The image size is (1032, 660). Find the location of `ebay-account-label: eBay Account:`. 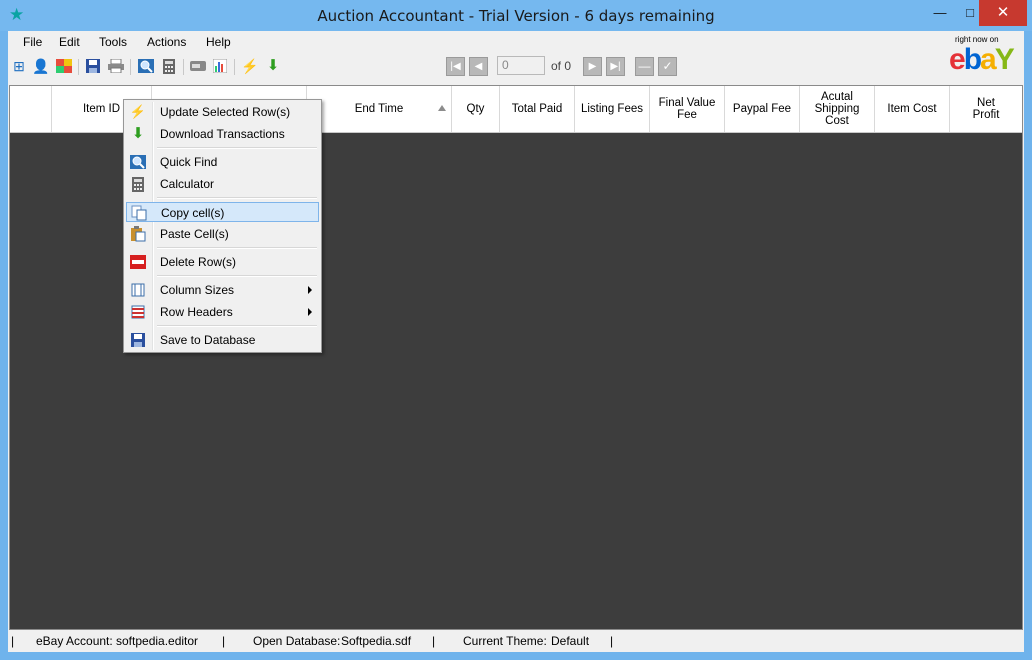

ebay-account-label: eBay Account: is located at coordinates (74, 641).